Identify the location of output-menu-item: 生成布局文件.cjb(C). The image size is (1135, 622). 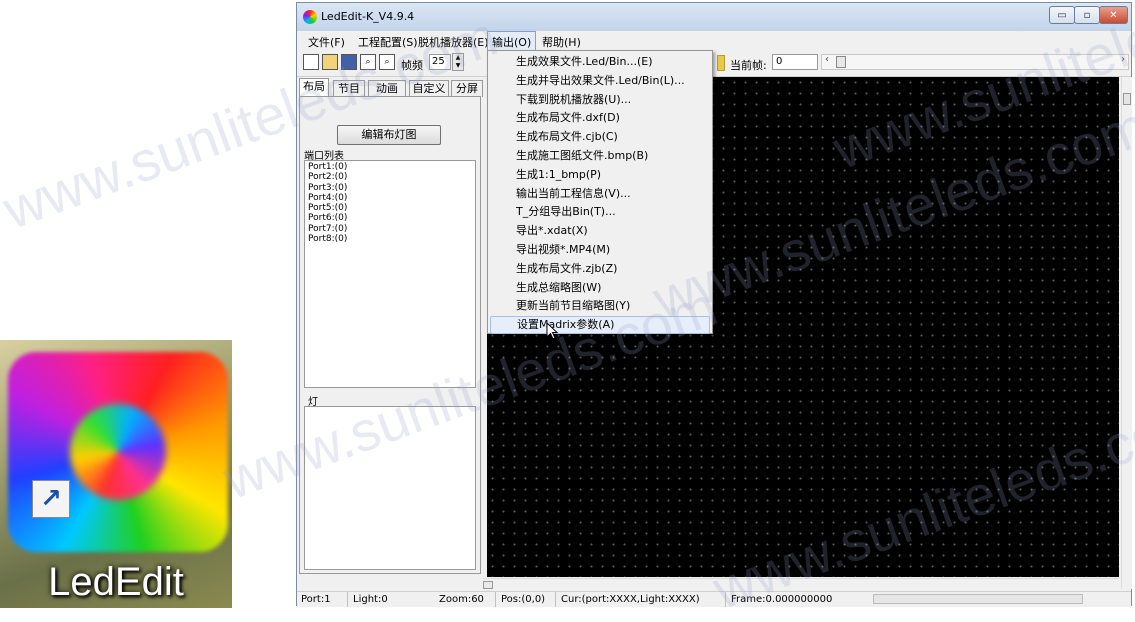
(600, 137).